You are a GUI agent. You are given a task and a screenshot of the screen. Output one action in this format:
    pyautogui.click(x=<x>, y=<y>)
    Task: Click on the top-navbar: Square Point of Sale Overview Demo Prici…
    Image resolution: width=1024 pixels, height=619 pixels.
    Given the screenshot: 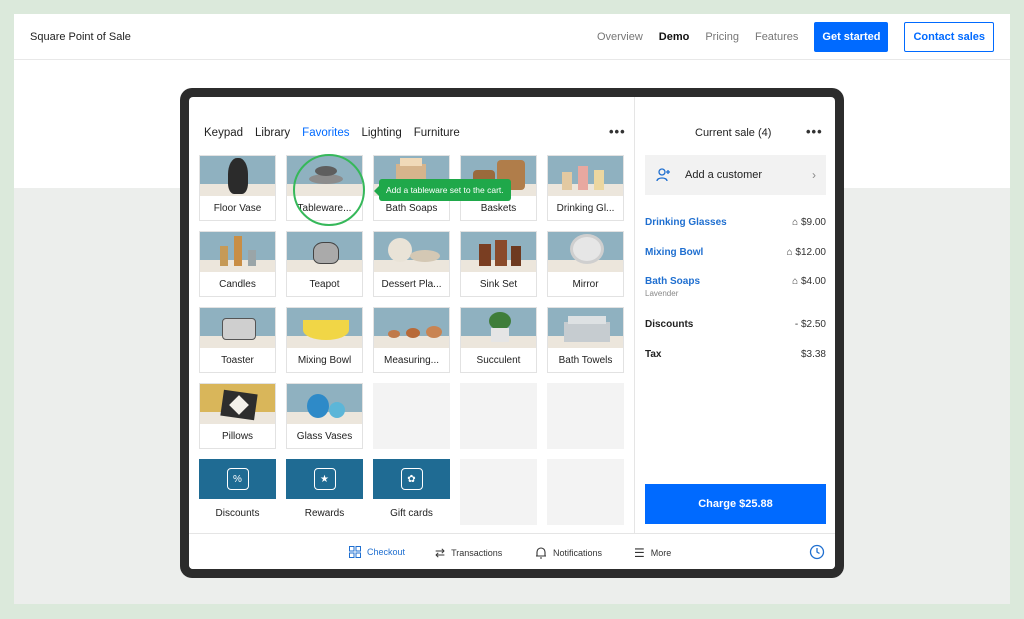 What is the action you would take?
    pyautogui.click(x=512, y=37)
    